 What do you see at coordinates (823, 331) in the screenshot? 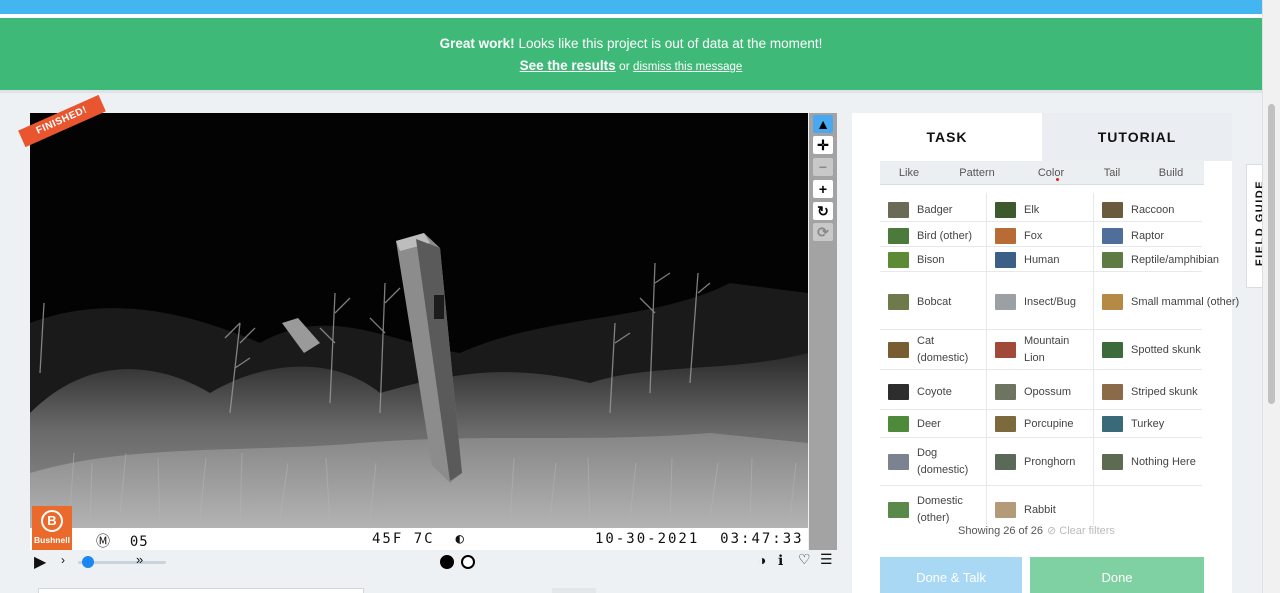
I see `image-toolbar: ▲ ✛ − + ↻ ⟳` at bounding box center [823, 331].